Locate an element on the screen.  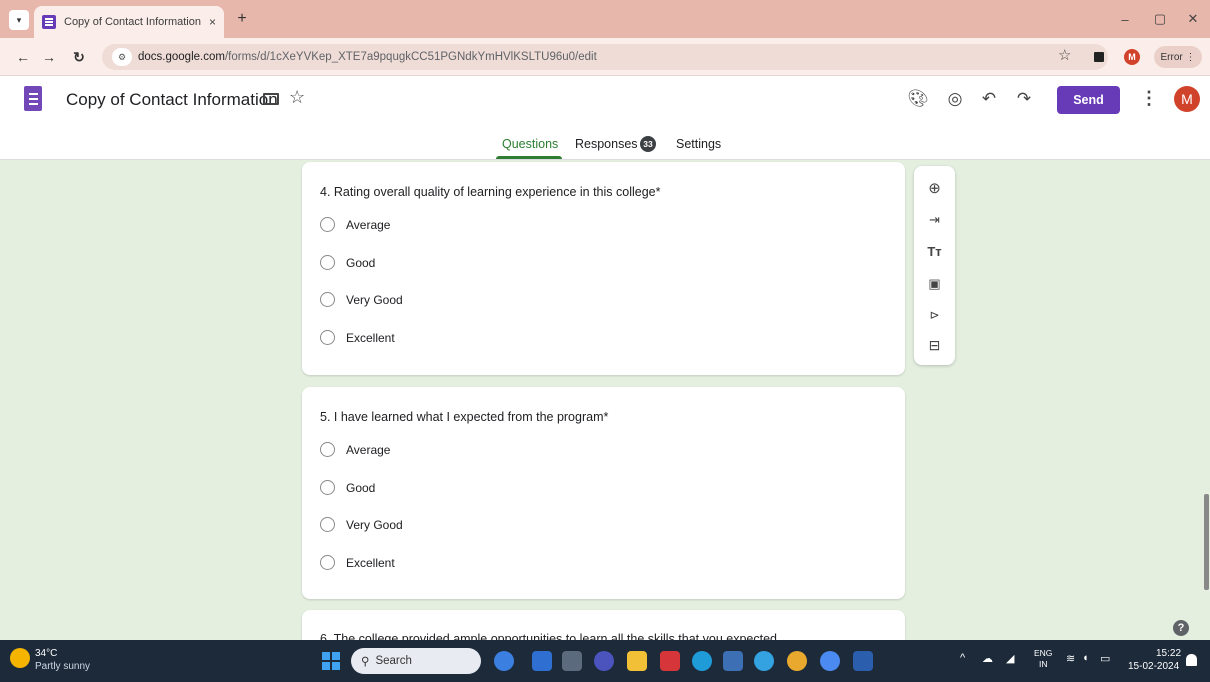
tab-responses: Responses is located at coordinates (606, 144).